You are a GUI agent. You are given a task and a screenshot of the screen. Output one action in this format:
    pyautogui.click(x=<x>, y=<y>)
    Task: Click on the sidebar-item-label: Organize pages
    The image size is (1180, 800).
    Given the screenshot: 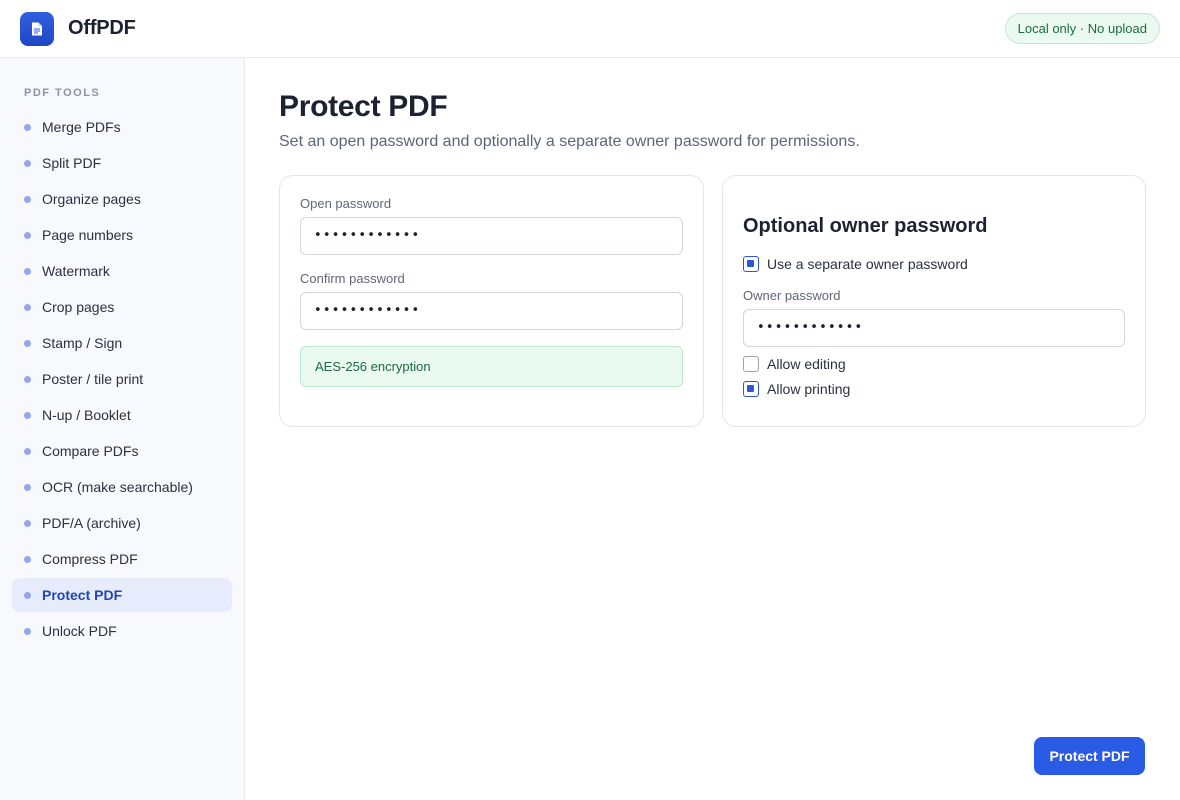 What is the action you would take?
    pyautogui.click(x=91, y=199)
    